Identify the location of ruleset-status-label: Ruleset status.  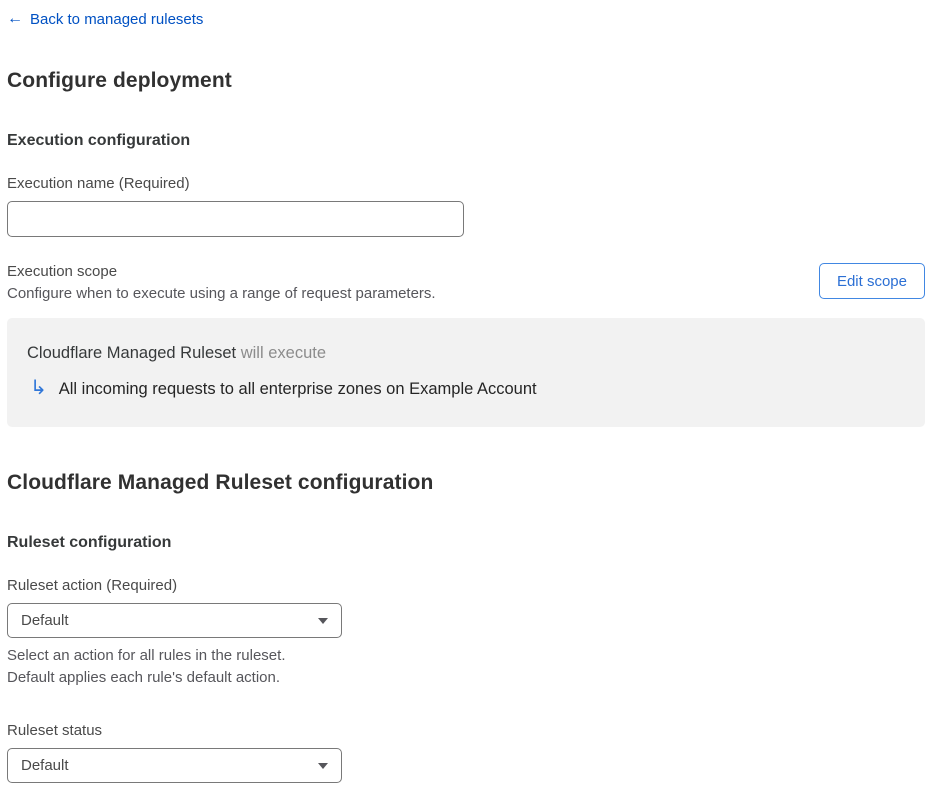
(55, 730).